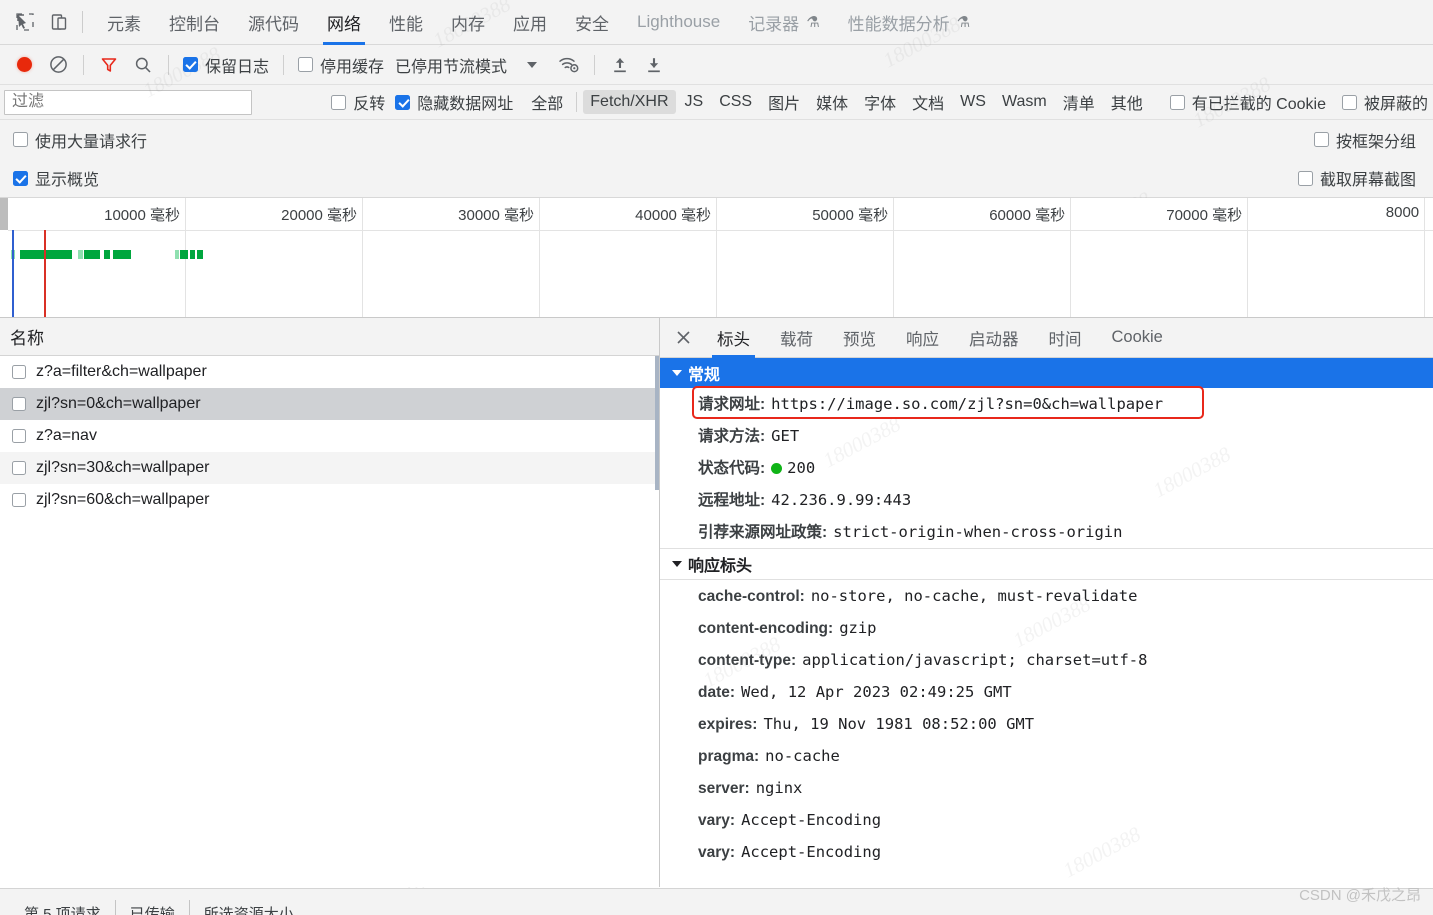 This screenshot has width=1433, height=915. I want to click on overview-tick: 50000 毫秒, so click(853, 257).